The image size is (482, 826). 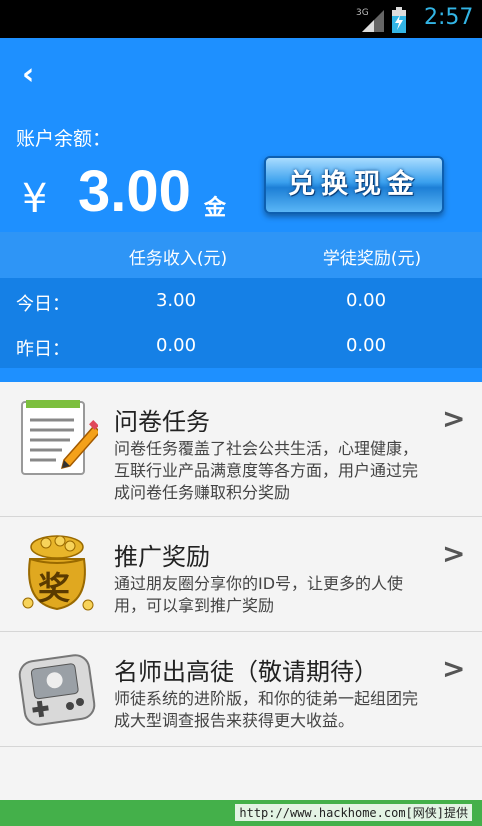 What do you see at coordinates (162, 557) in the screenshot?
I see `item-title: 推广奖励` at bounding box center [162, 557].